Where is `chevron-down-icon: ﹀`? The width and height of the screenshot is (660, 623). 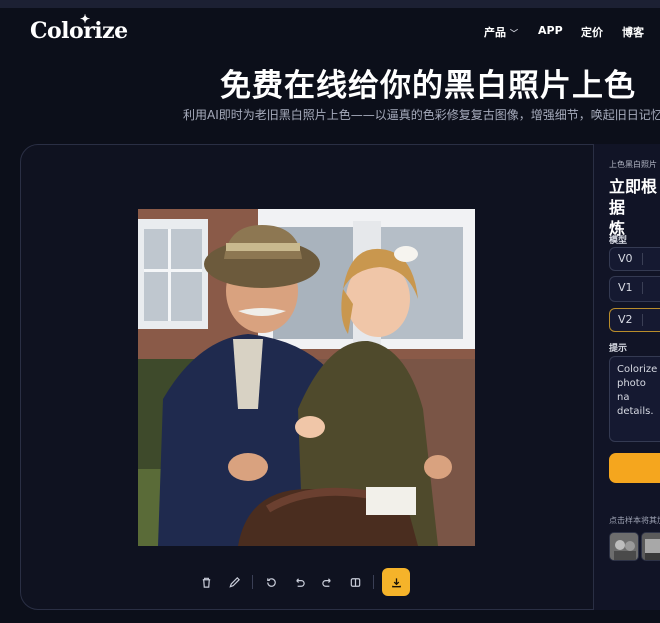
chevron-down-icon: ﹀ is located at coordinates (514, 33).